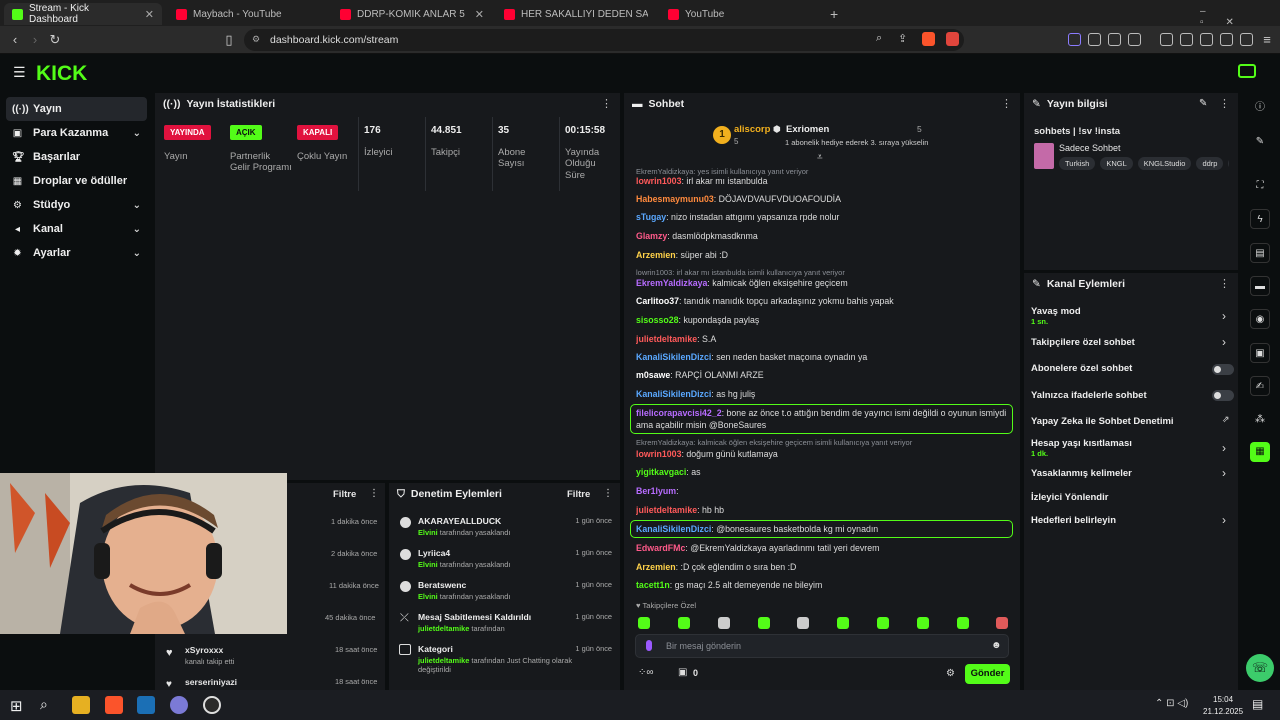 The height and width of the screenshot is (720, 1280). What do you see at coordinates (1260, 286) in the screenshot?
I see `chat-bubble-icon: ▬` at bounding box center [1260, 286].